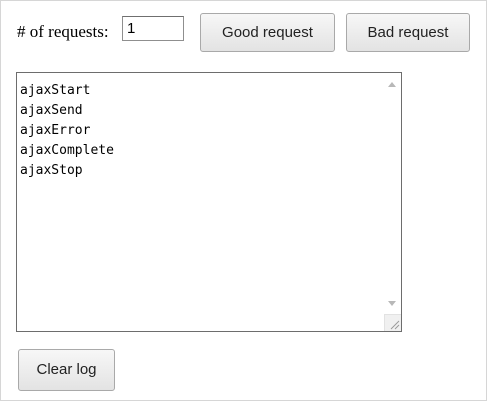 The height and width of the screenshot is (401, 487). Describe the element at coordinates (392, 84) in the screenshot. I see `scroll-up-arrow-icon` at that location.